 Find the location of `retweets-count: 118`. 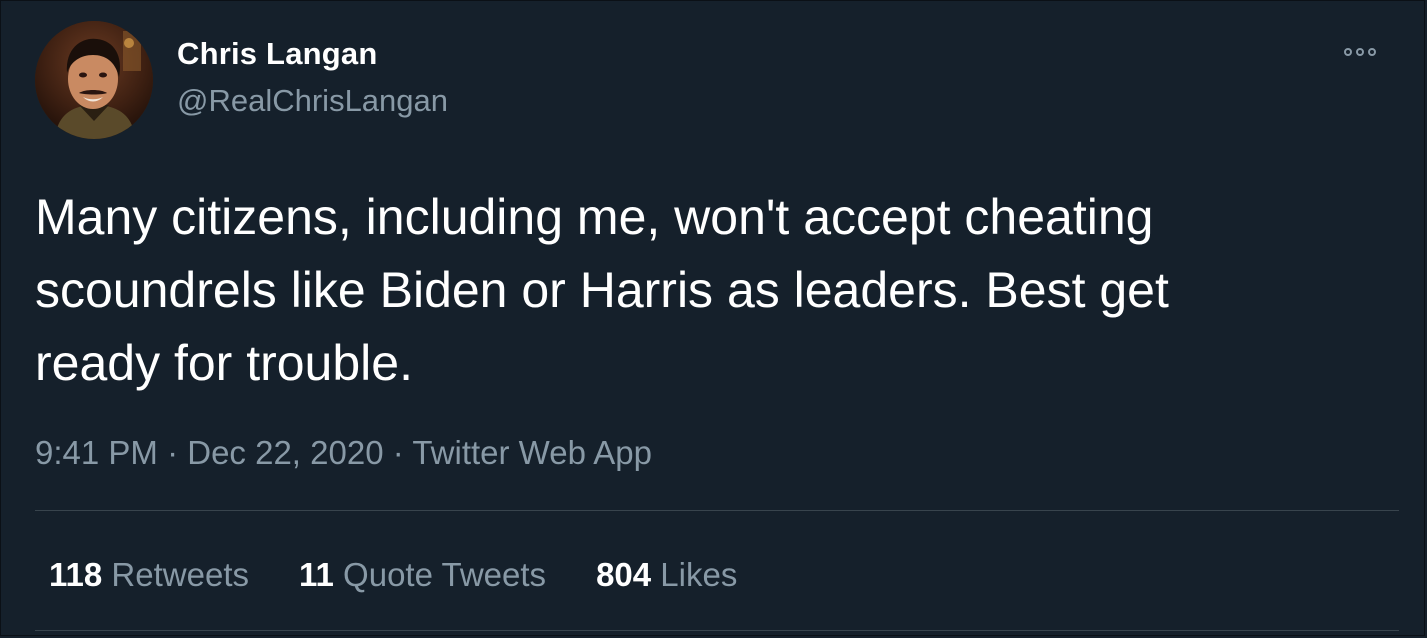

retweets-count: 118 is located at coordinates (76, 574).